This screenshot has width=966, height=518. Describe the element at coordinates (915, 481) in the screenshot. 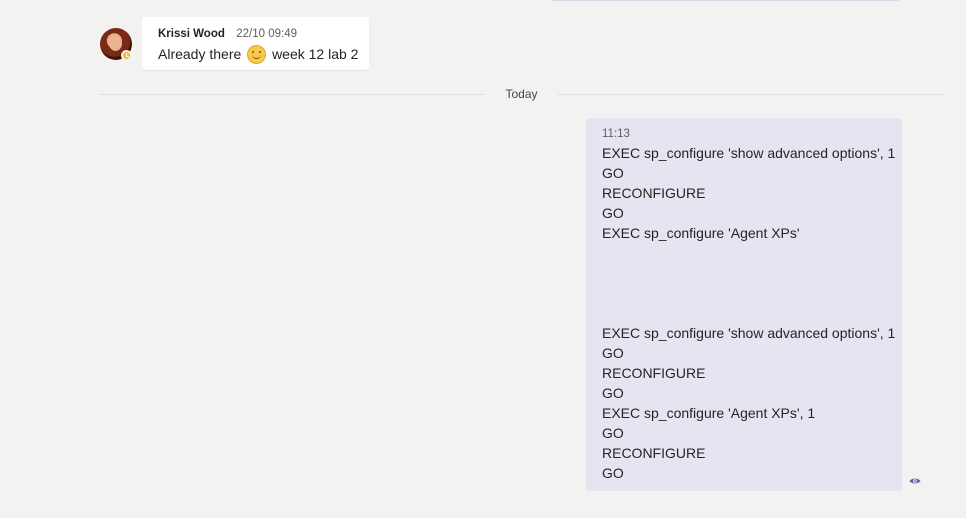

I see `eye-icon` at that location.